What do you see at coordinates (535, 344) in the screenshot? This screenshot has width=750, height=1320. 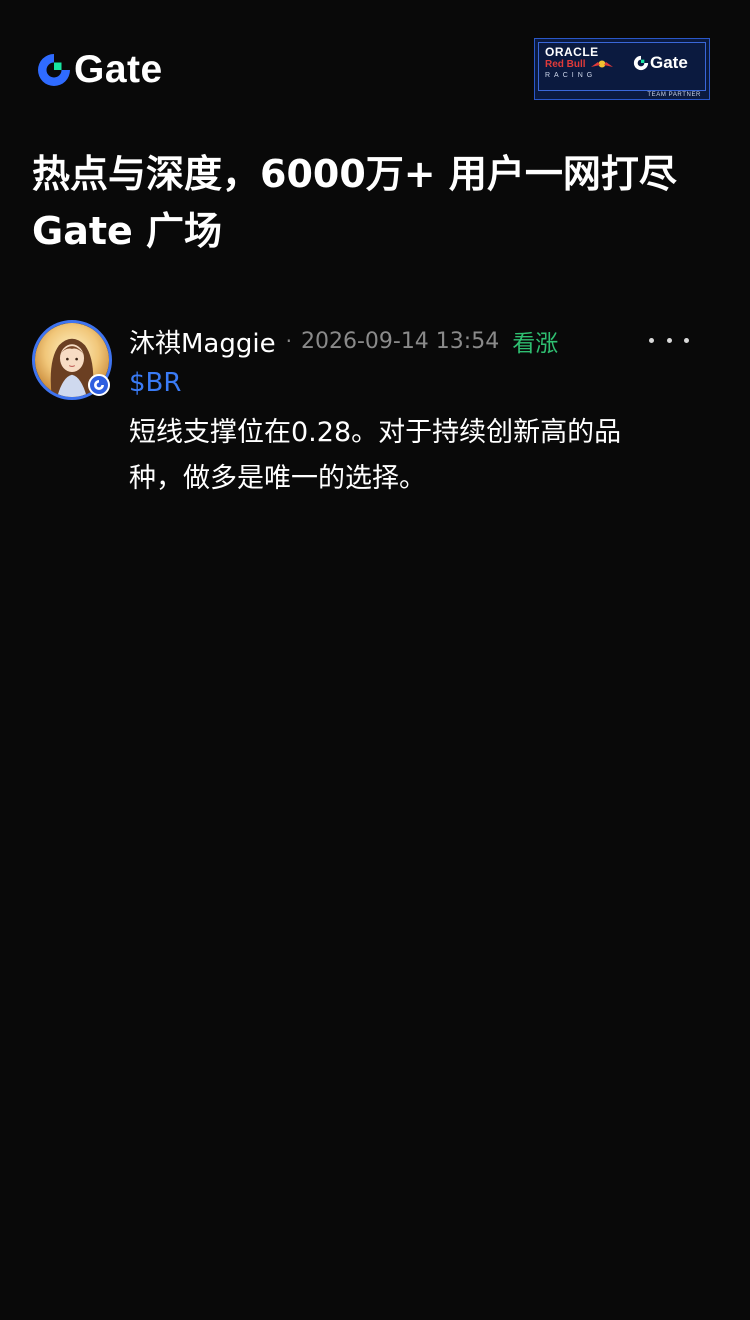 I see `sentiment-tag: 看涨` at bounding box center [535, 344].